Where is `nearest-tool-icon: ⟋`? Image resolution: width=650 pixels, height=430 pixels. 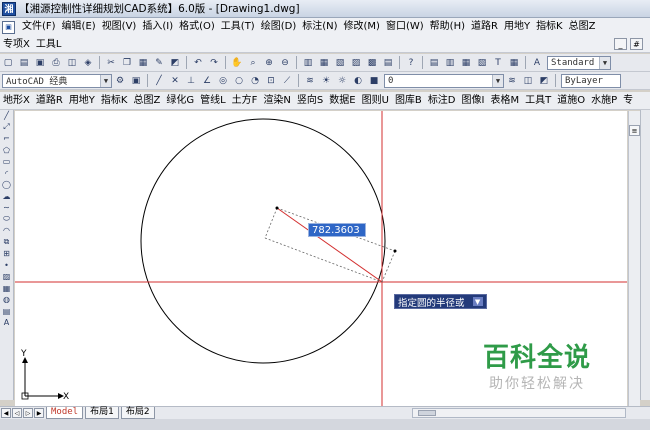
nearest-tool-icon: ⟋ is located at coordinates (287, 81).